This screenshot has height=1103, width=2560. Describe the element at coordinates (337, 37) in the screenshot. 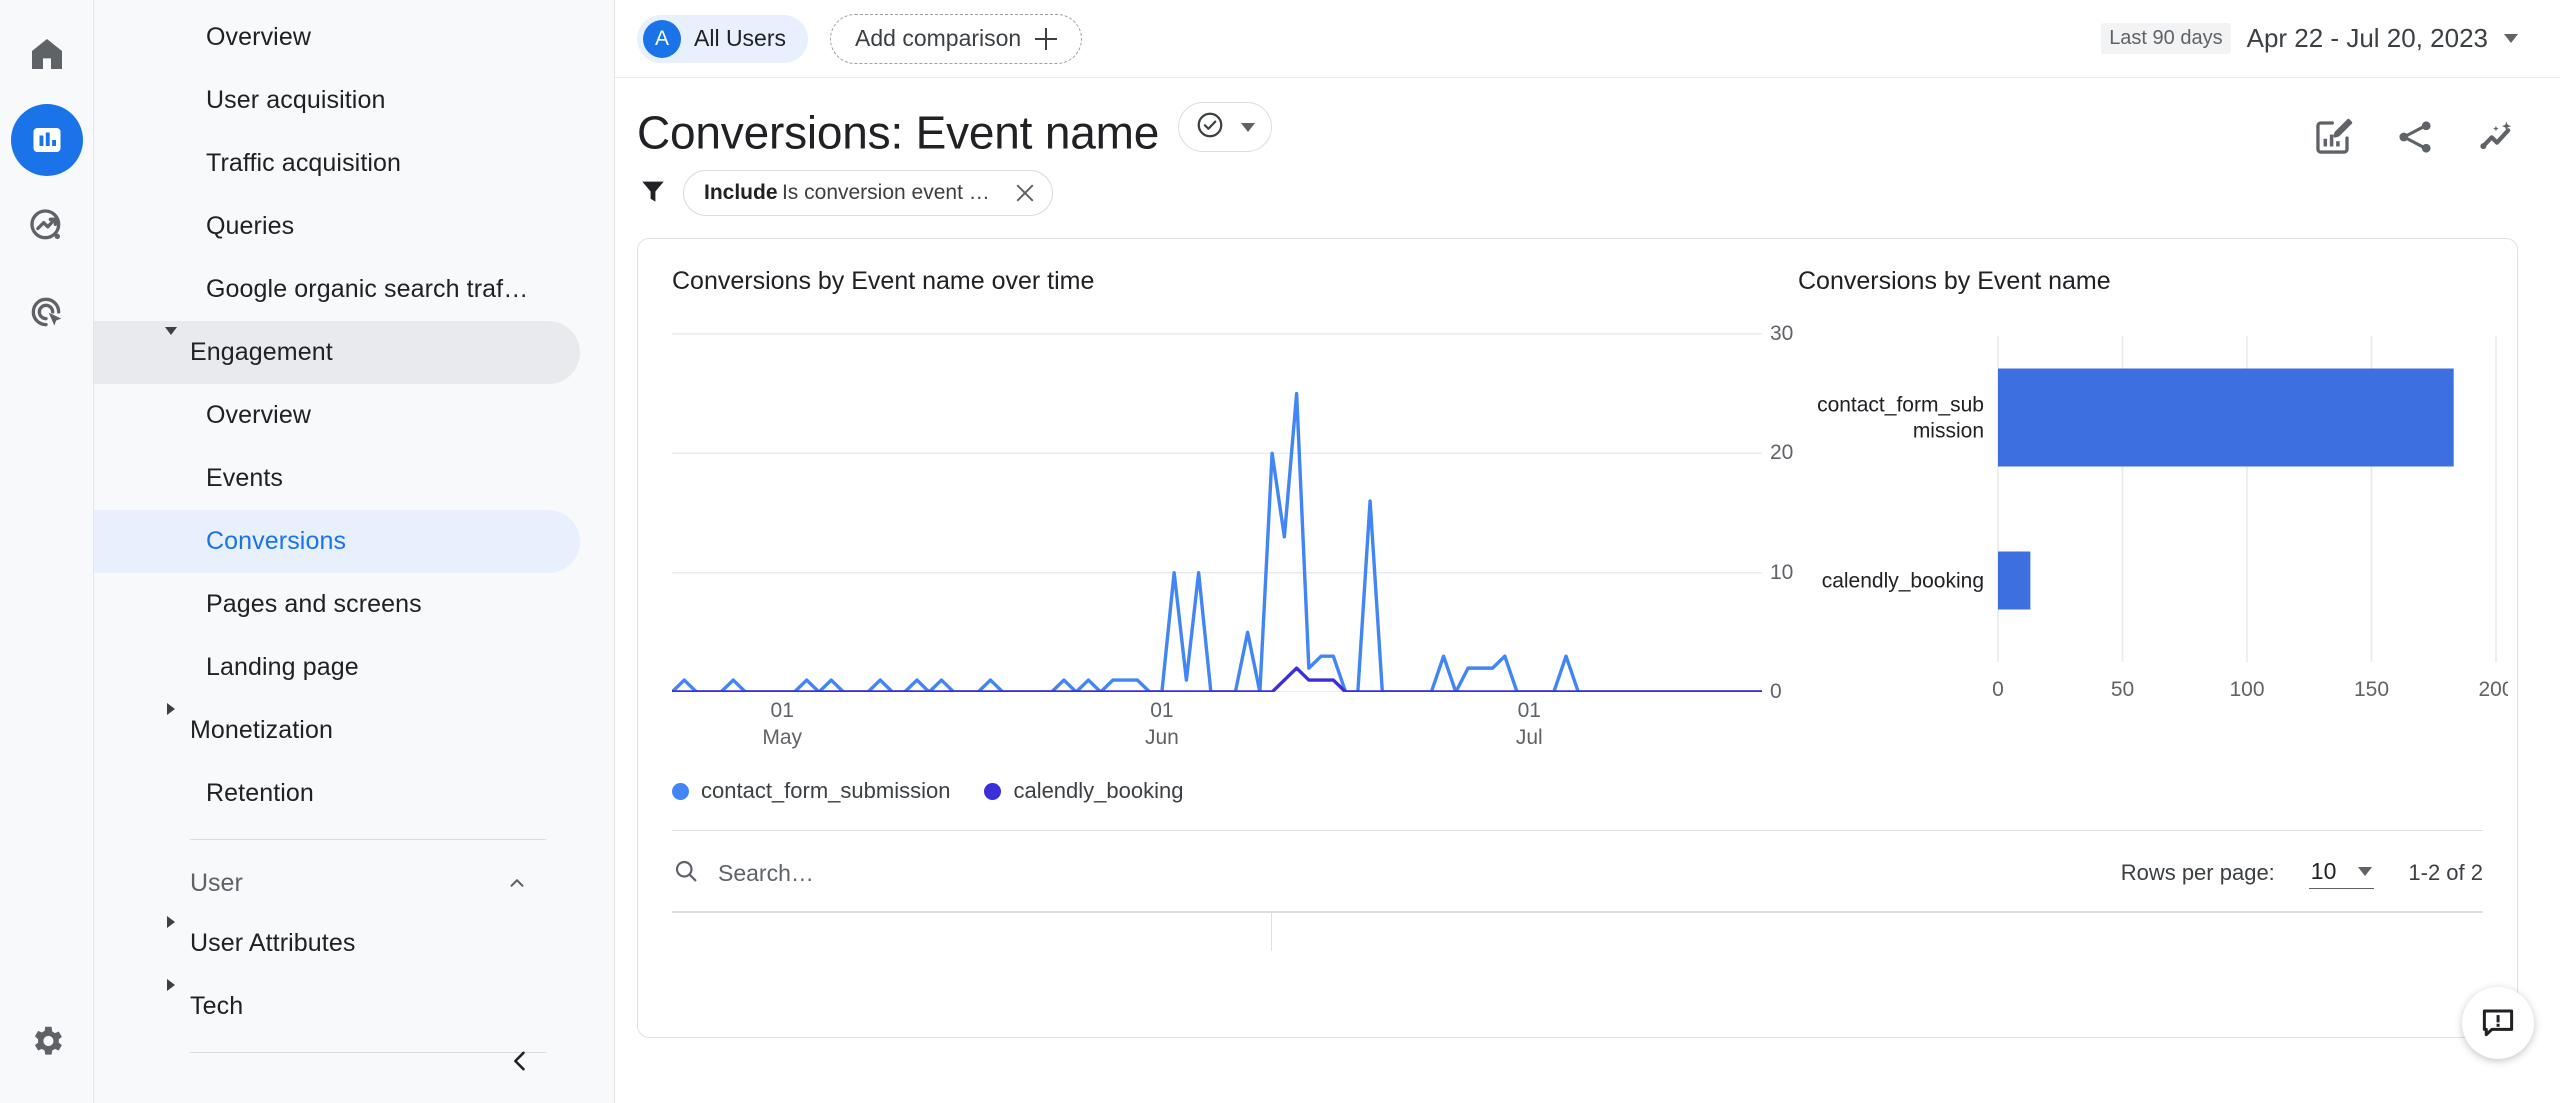

I see `sidebar-item-overview: Overview` at that location.